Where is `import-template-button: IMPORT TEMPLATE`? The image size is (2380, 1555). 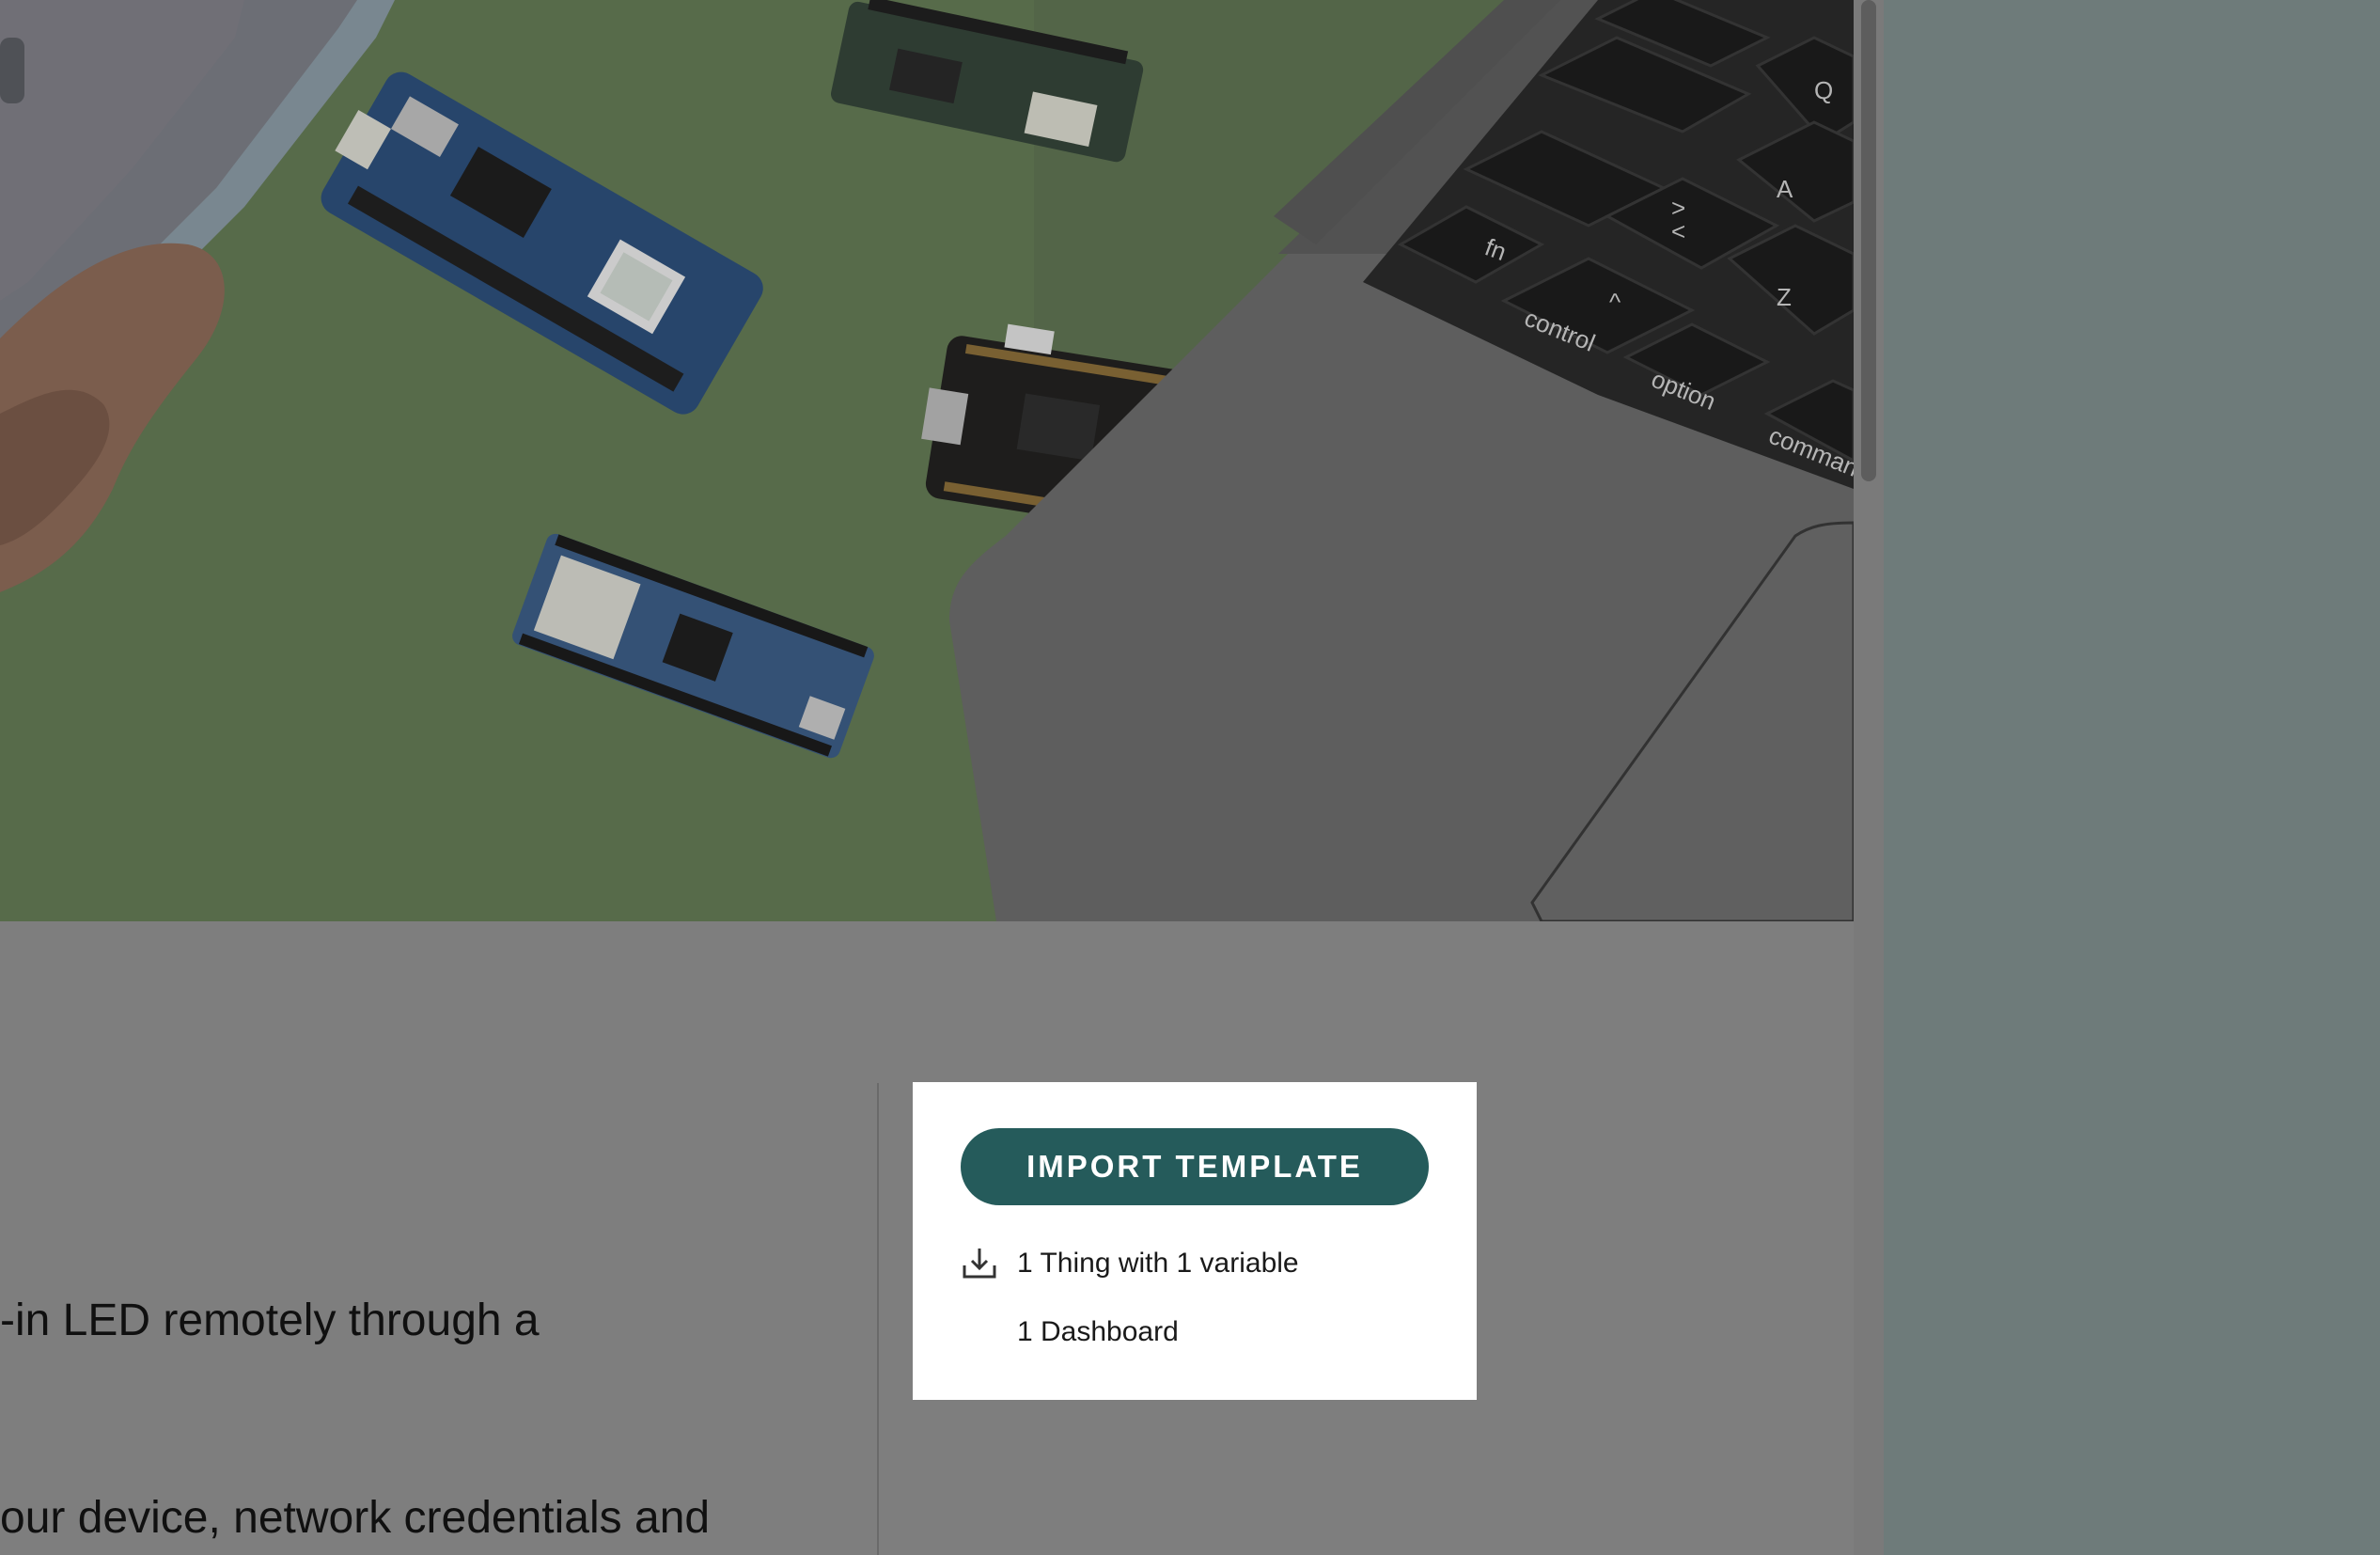
import-template-button: IMPORT TEMPLATE is located at coordinates (1195, 1166).